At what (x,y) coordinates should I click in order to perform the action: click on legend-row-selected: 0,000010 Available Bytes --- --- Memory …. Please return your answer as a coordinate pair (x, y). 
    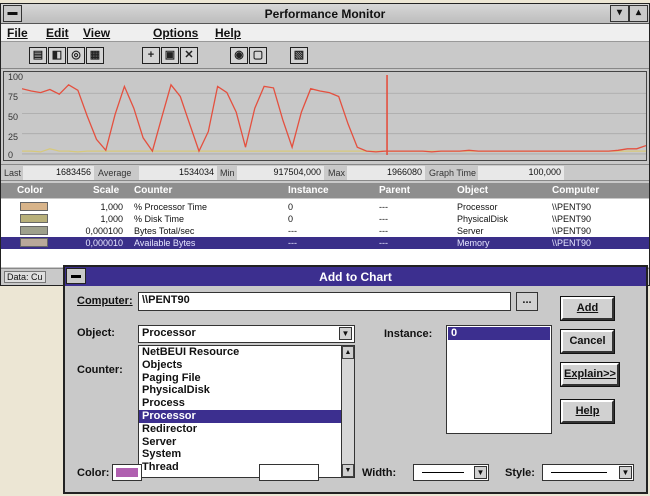
    Looking at the image, I should click on (325, 243).